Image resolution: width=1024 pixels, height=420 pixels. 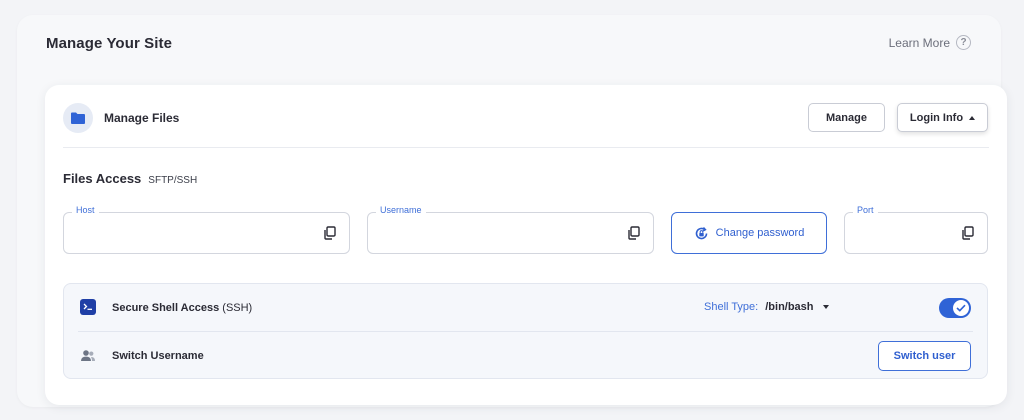 I want to click on caret-down-icon, so click(x=825, y=307).